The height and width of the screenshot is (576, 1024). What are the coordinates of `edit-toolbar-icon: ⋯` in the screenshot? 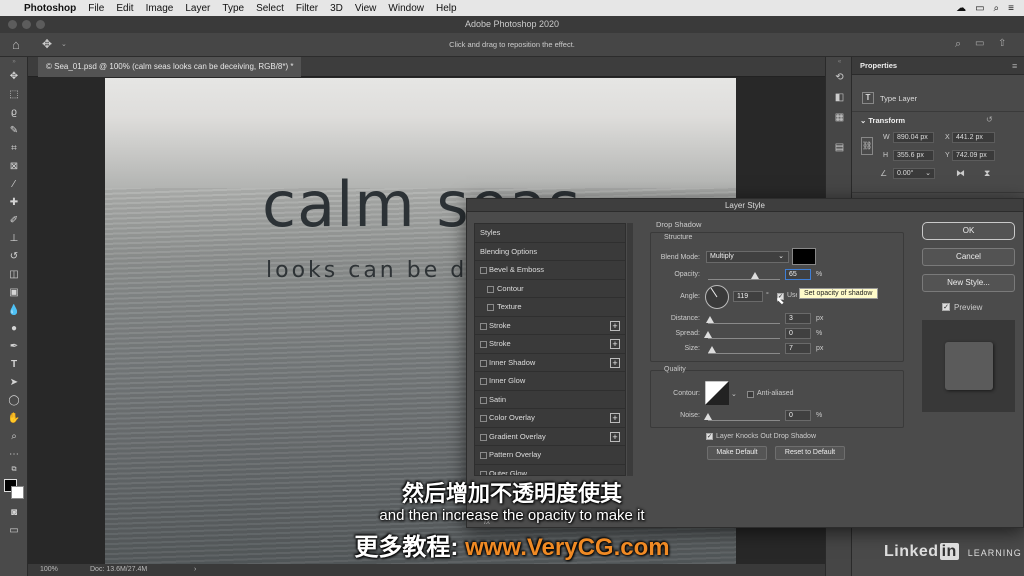 It's located at (14, 454).